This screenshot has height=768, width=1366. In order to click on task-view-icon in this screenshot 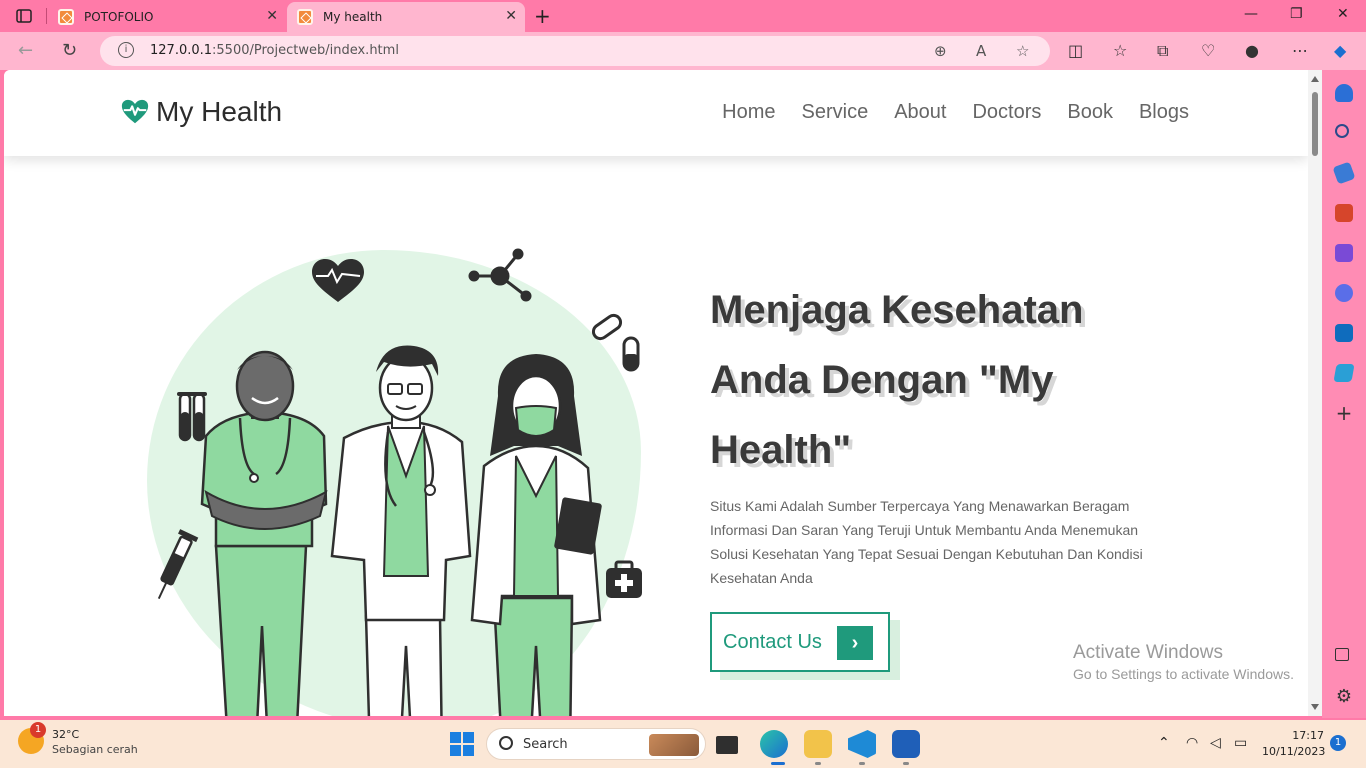, I will do `click(727, 745)`.